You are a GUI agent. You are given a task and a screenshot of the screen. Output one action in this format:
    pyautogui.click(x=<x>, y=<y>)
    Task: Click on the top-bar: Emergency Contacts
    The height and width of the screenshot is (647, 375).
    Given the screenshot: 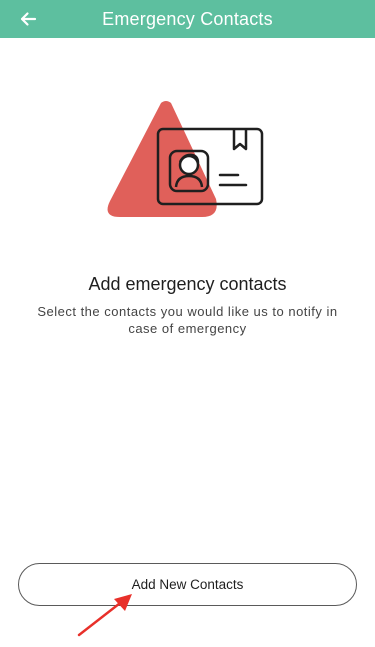 What is the action you would take?
    pyautogui.click(x=187, y=19)
    